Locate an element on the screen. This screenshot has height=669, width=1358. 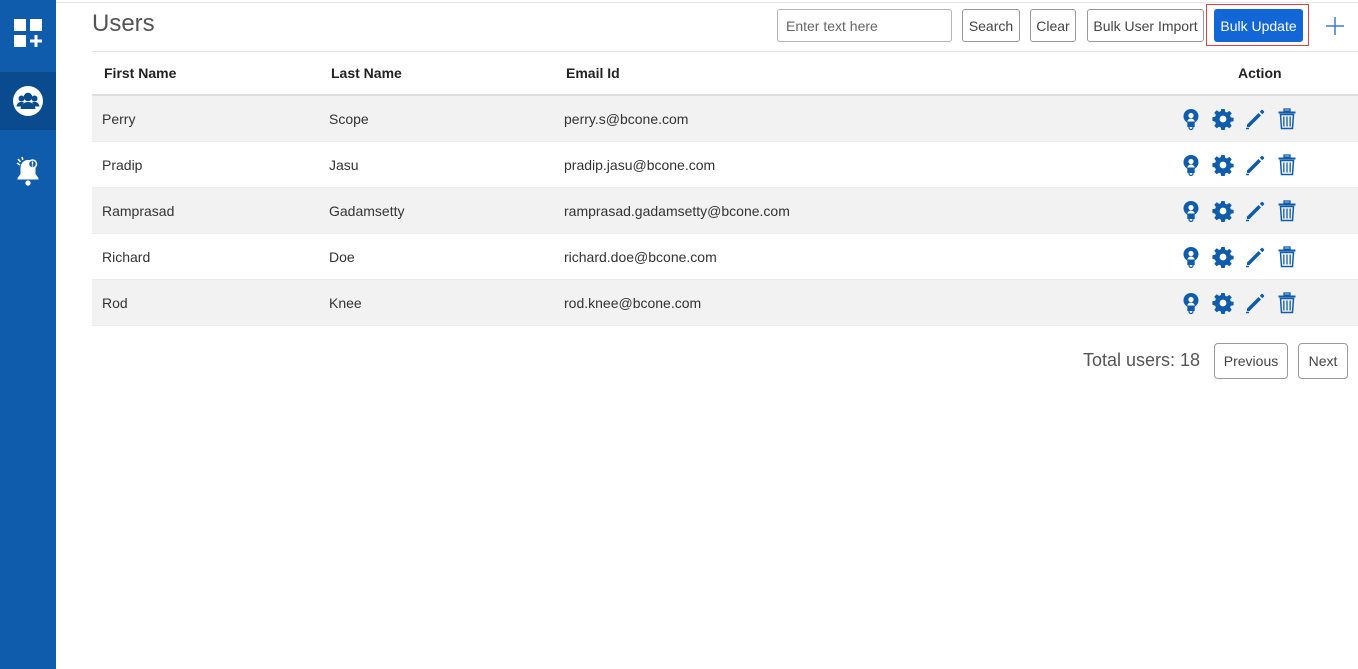
table-row: Richard Doe richard.doe@bcone.com is located at coordinates (725, 257).